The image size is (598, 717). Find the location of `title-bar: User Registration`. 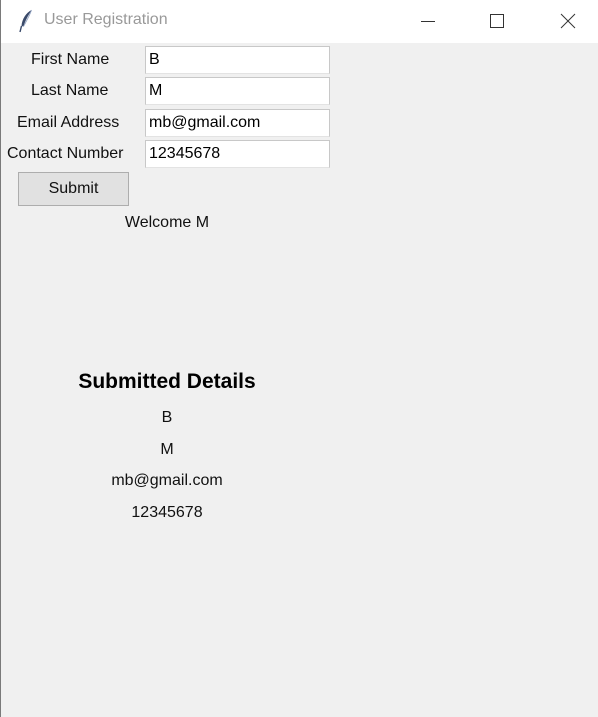

title-bar: User Registration is located at coordinates (299, 21).